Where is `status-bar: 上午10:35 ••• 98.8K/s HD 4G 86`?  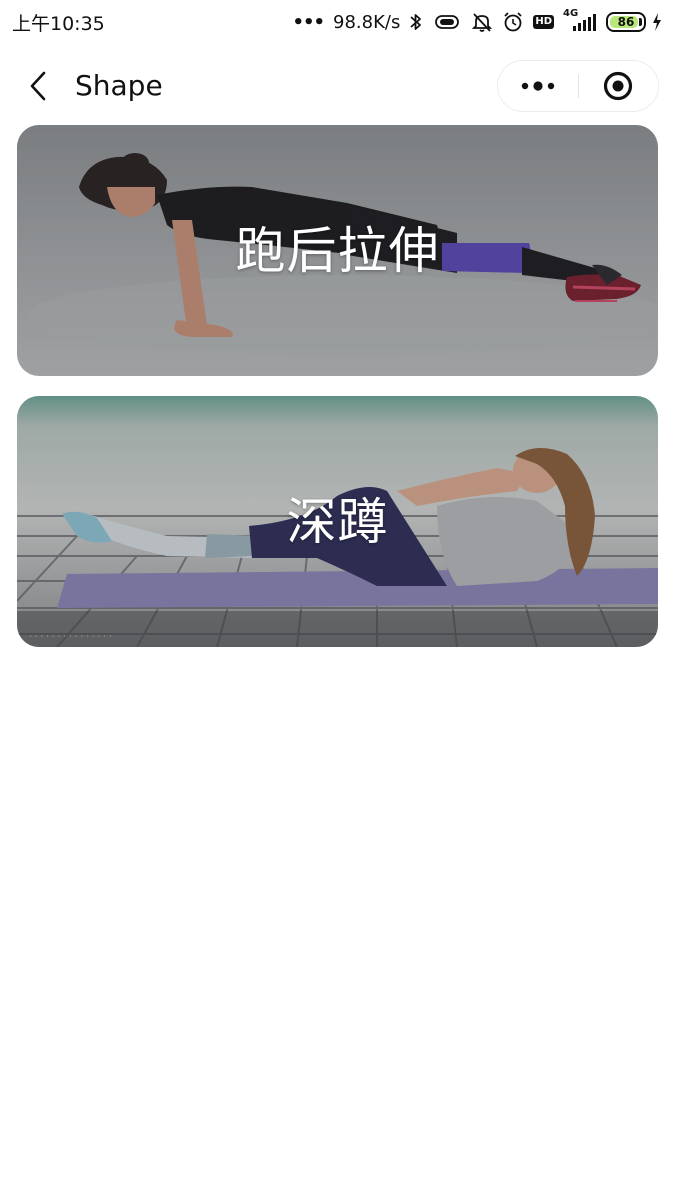
status-bar: 上午10:35 ••• 98.8K/s HD 4G 86 is located at coordinates (337, 22).